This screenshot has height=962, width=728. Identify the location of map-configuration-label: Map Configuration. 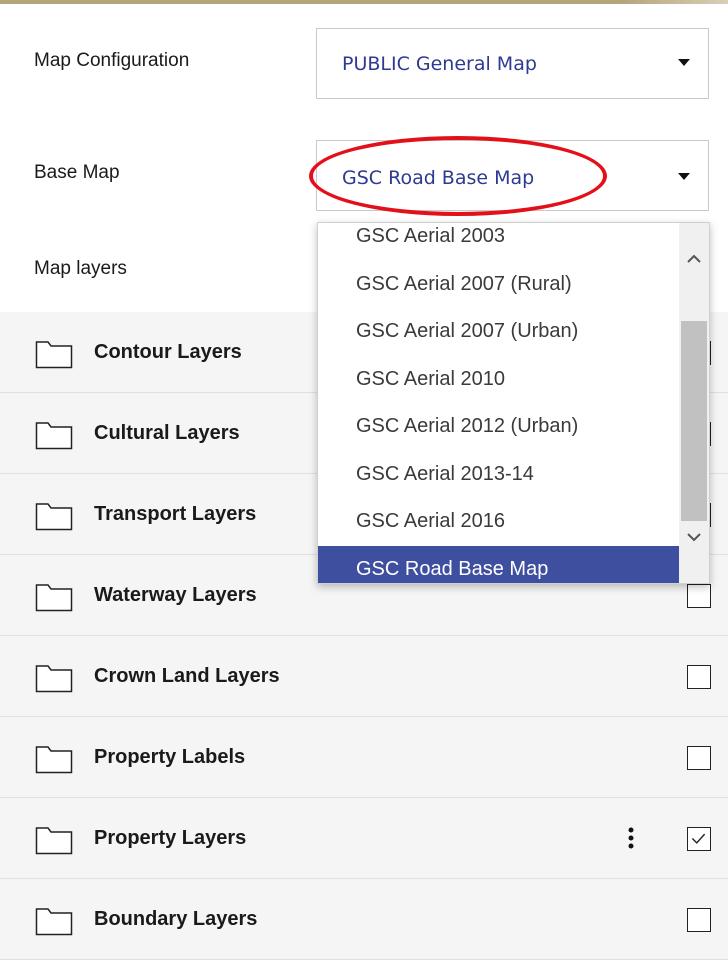
(112, 60).